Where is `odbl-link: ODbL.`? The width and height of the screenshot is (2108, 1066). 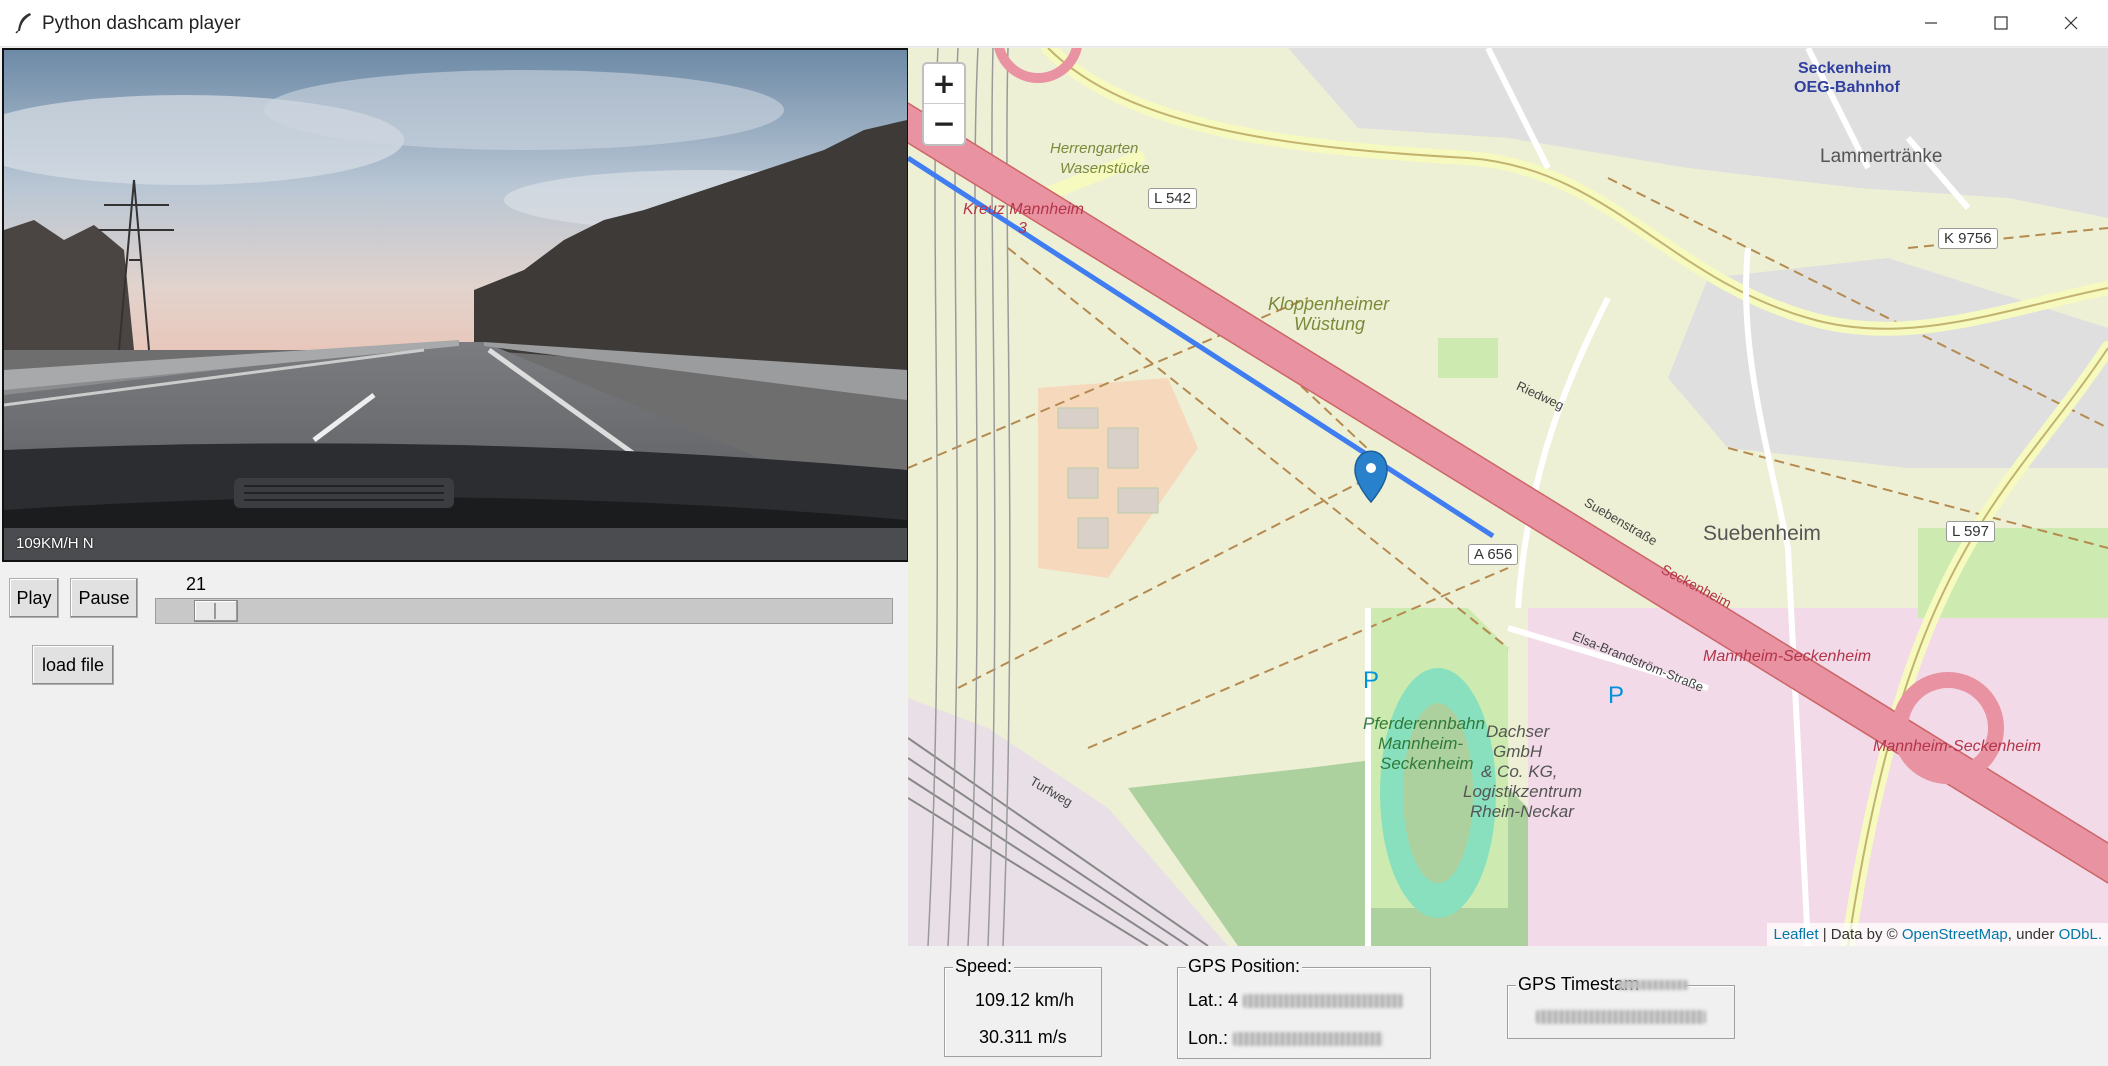
odbl-link: ODbL. is located at coordinates (2080, 934).